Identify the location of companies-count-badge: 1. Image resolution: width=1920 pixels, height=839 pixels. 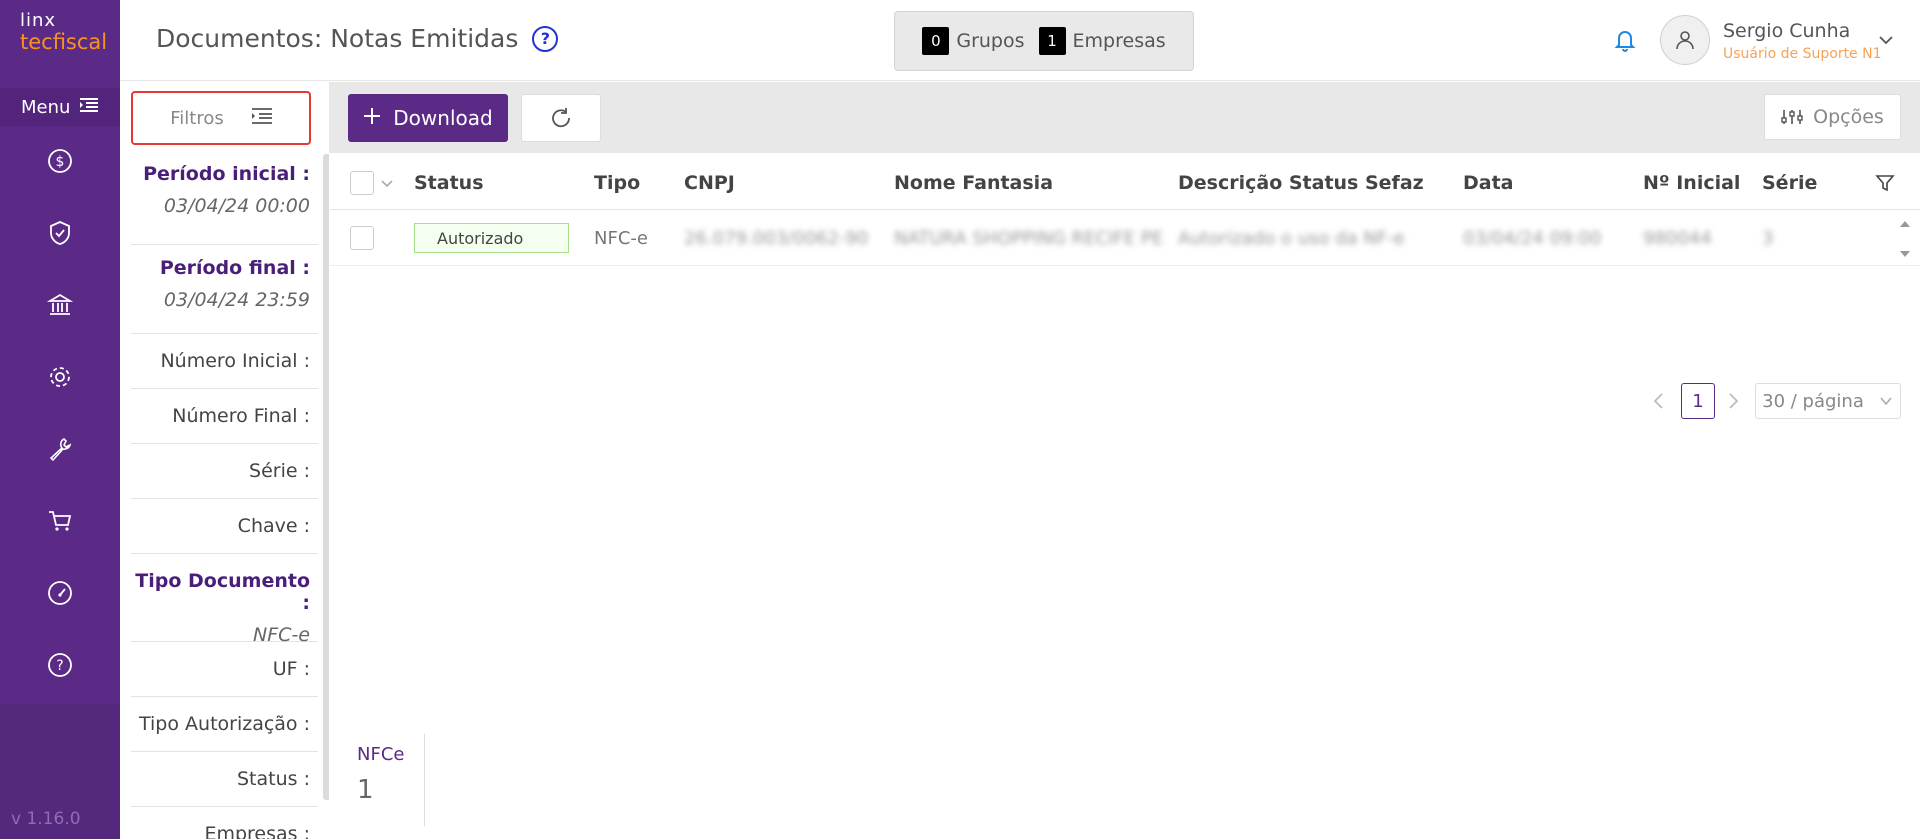
(1052, 41).